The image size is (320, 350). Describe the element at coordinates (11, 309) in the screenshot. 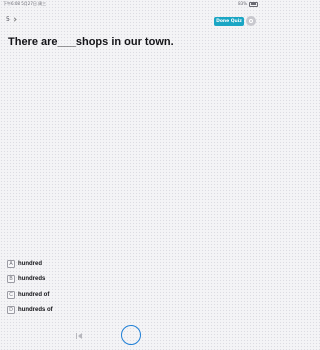

I see `option-letter: D` at that location.